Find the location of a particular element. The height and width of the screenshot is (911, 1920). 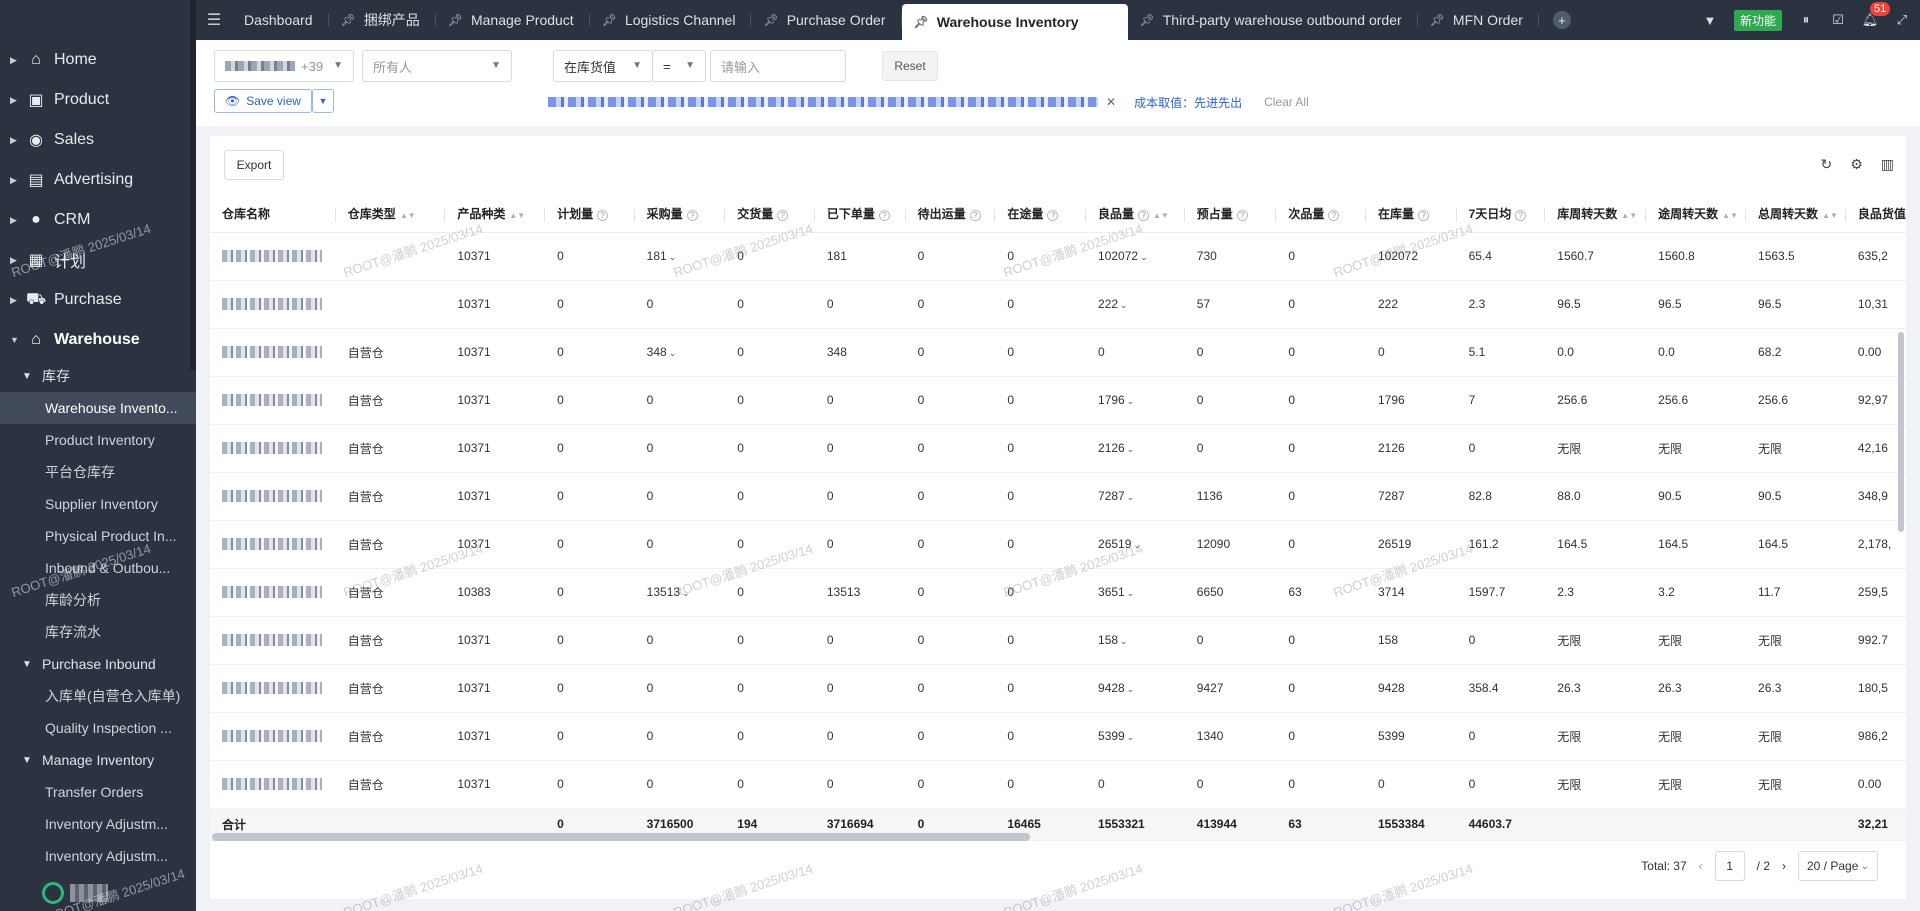

table-row: 自营仓 10371 0 0 0 0 0 0 158 ⌄ 0 0 158 0 无限 无限 无限 992.7 is located at coordinates (1058, 640).